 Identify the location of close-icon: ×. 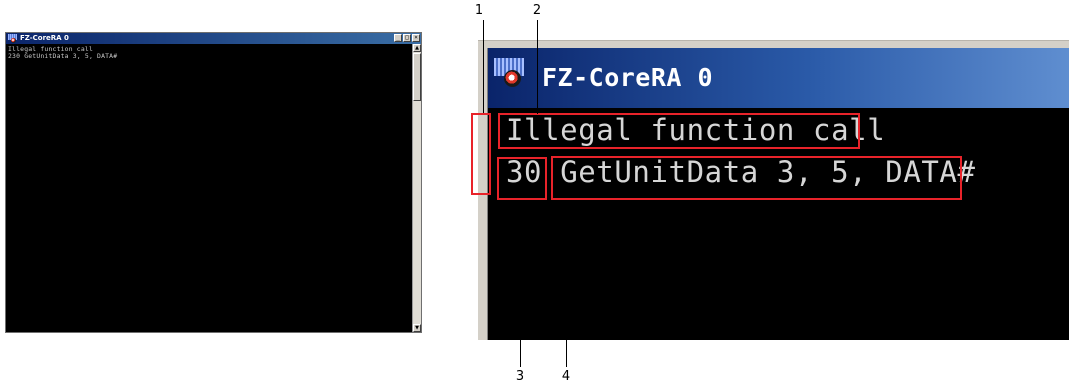
(416, 37).